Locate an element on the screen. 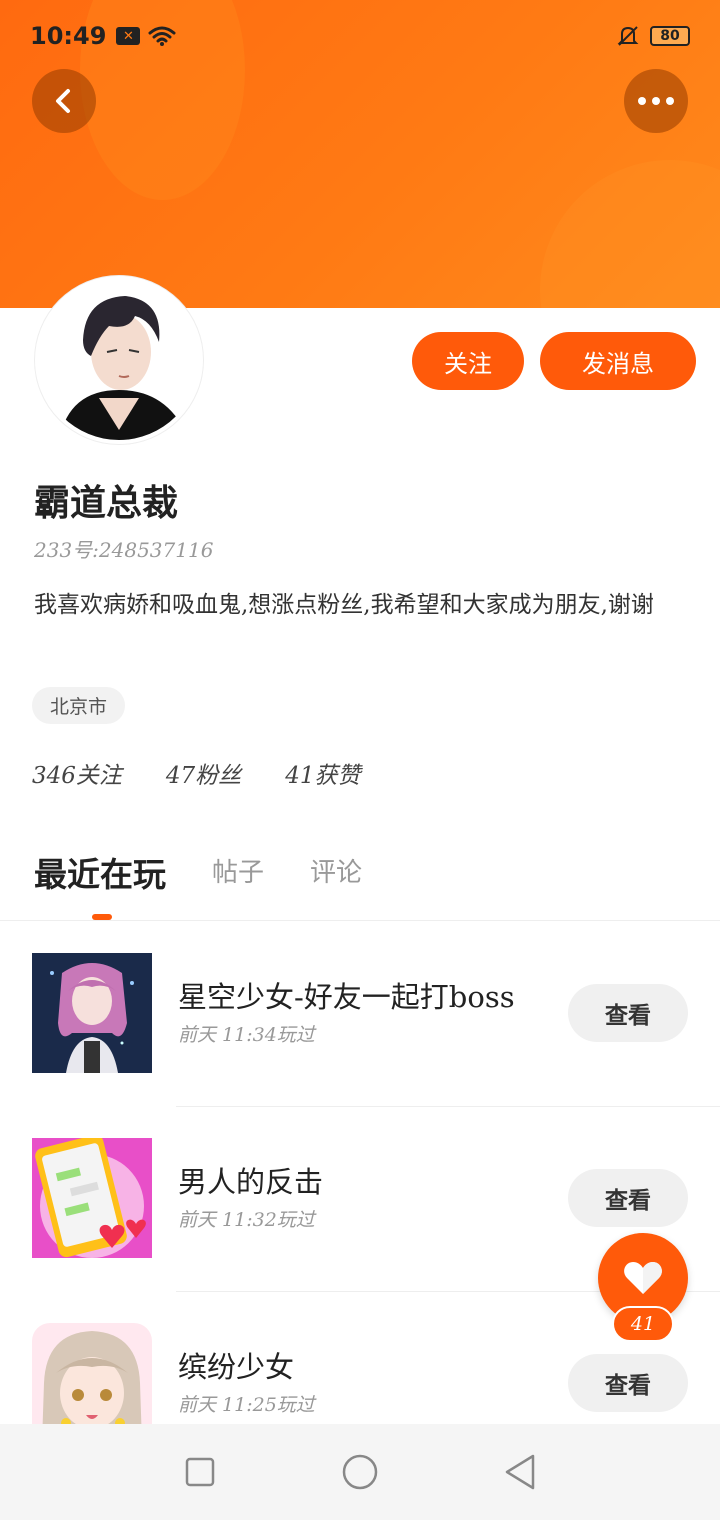 The width and height of the screenshot is (720, 1520). game-title: 缤纷少女 is located at coordinates (236, 1367).